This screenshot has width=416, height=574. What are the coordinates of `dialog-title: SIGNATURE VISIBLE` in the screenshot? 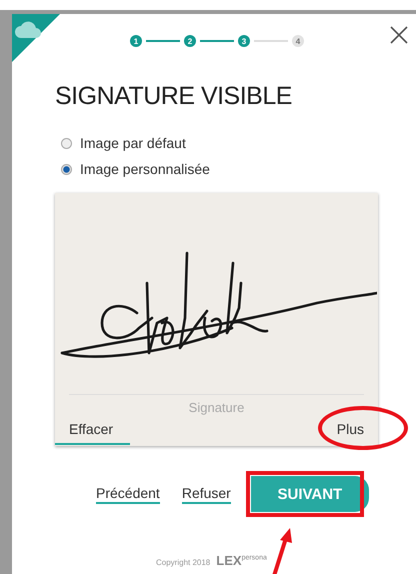 It's located at (174, 96).